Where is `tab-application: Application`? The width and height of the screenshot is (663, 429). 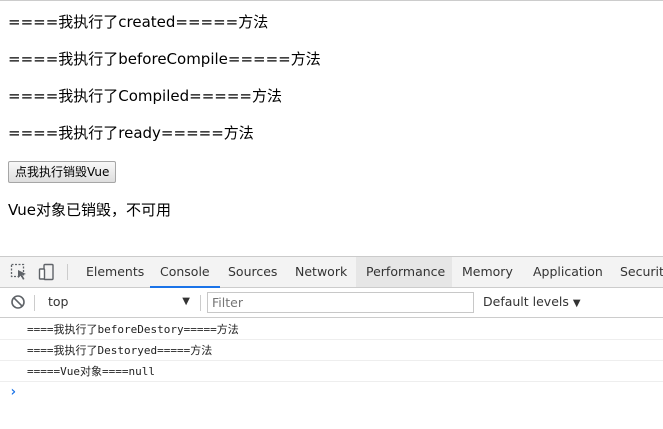 tab-application: Application is located at coordinates (568, 272).